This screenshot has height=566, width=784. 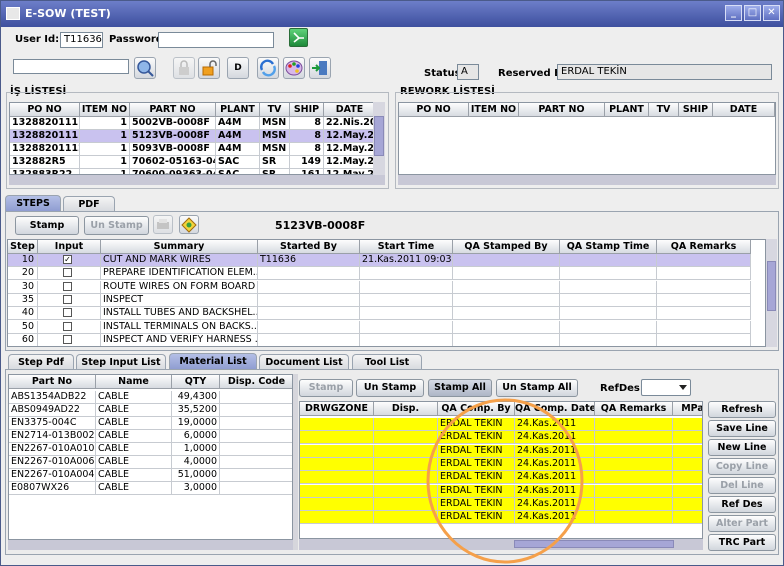 I want to click on column-header: DATE, so click(x=744, y=110).